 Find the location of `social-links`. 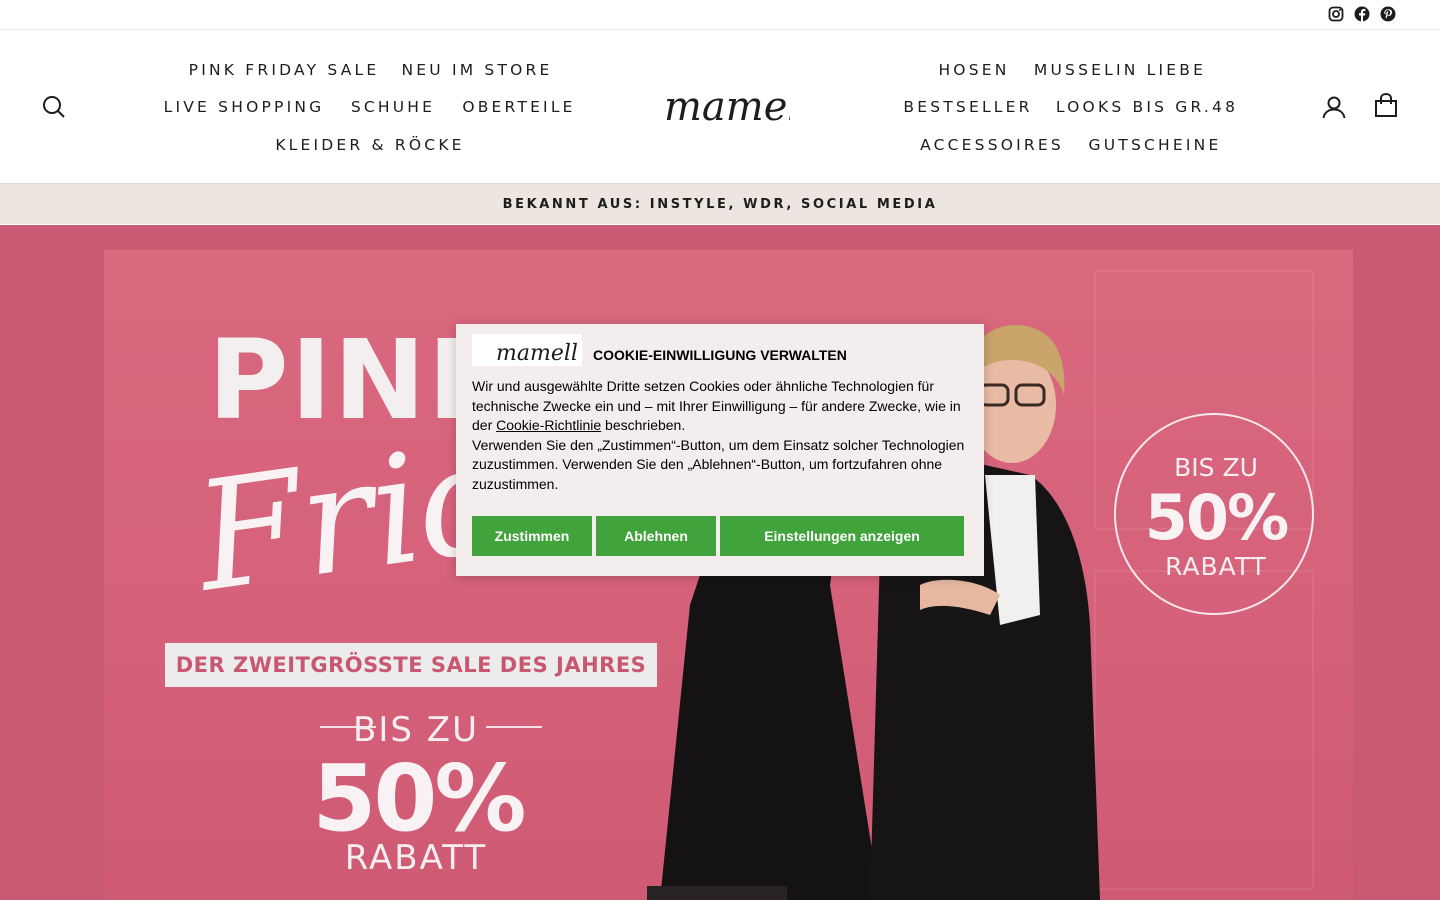

social-links is located at coordinates (1362, 14).